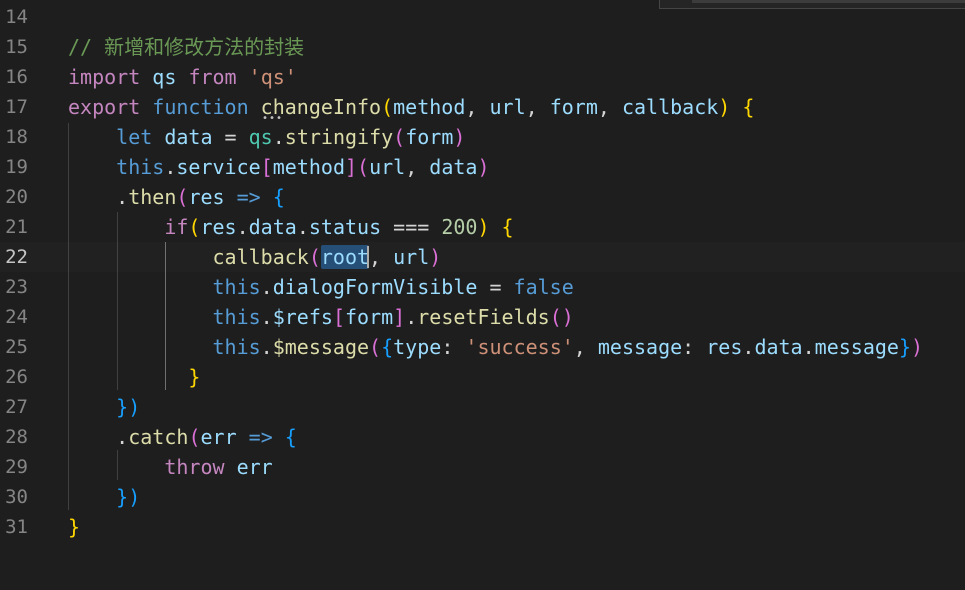 The height and width of the screenshot is (590, 965). I want to click on code-token: url, so click(411, 257).